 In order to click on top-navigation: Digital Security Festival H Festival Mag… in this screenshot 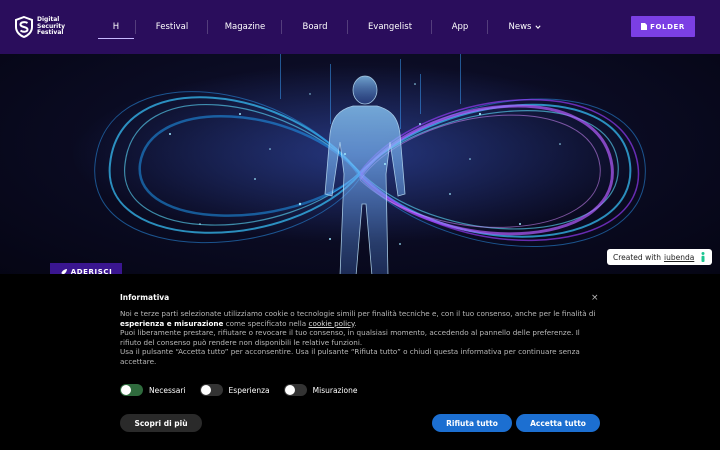, I will do `click(360, 27)`.